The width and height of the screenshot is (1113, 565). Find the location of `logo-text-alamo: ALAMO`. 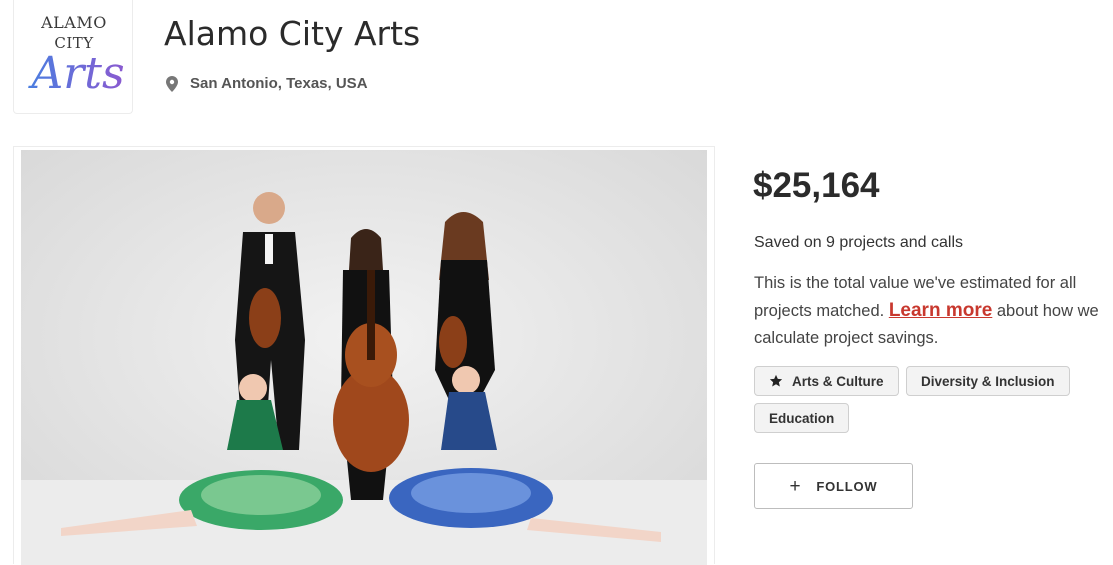

logo-text-alamo: ALAMO is located at coordinates (74, 22).